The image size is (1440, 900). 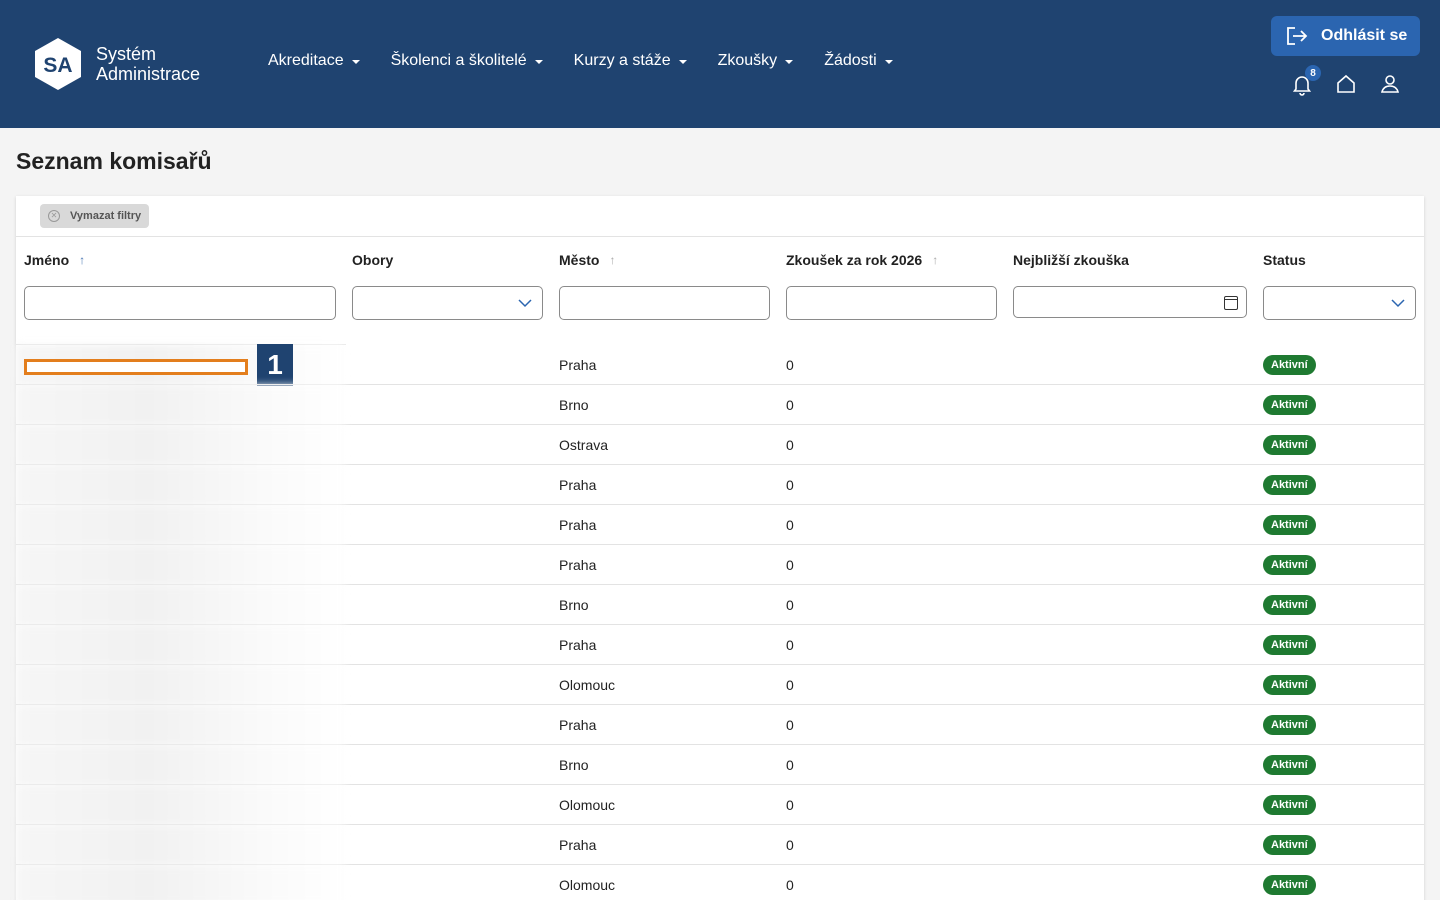 I want to click on logo-icon: SA, so click(x=58, y=64).